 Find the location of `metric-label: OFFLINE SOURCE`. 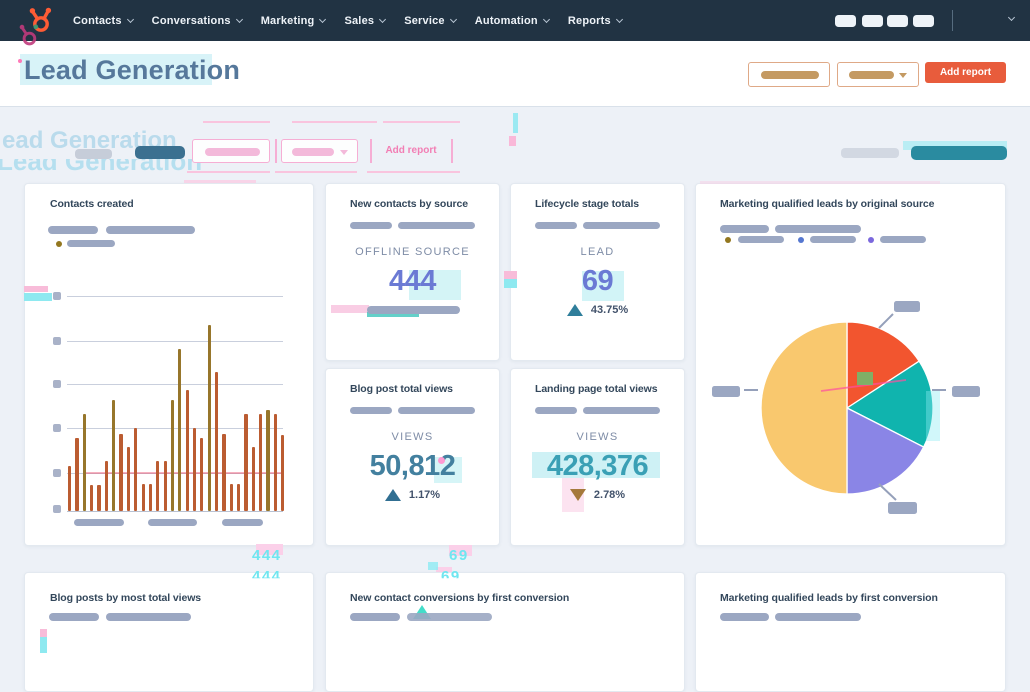

metric-label: OFFLINE SOURCE is located at coordinates (412, 252).